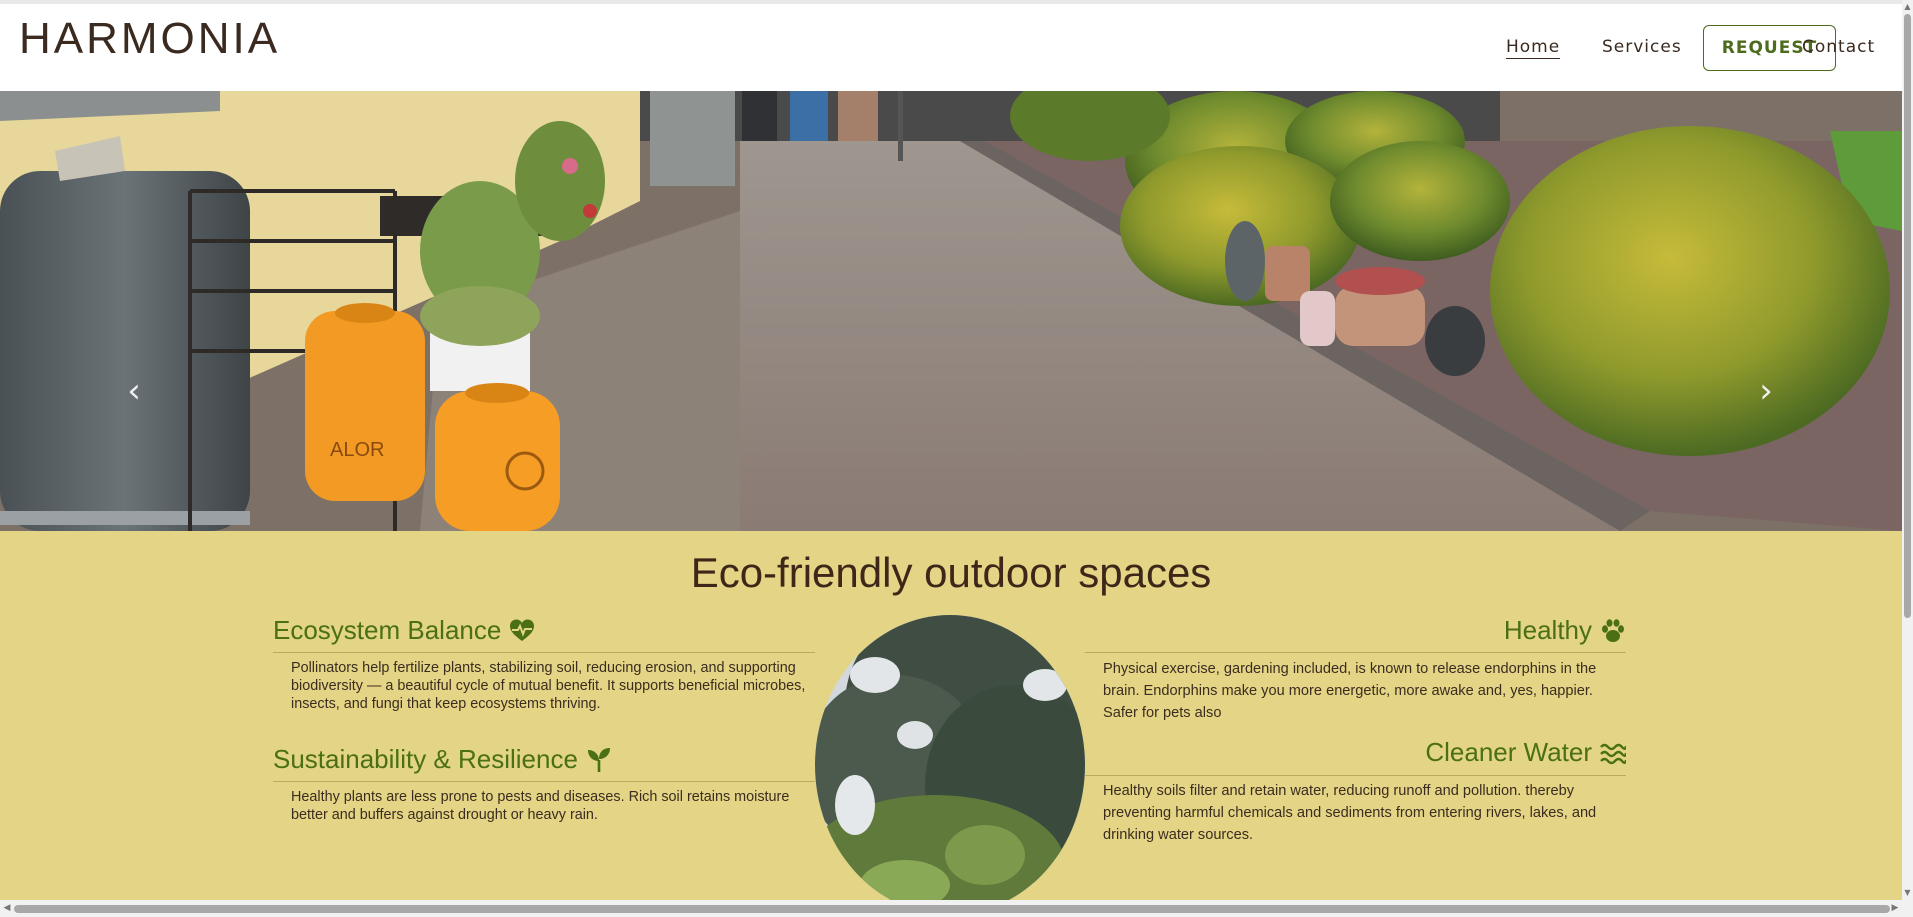  I want to click on heart-pulse-icon, so click(522, 630).